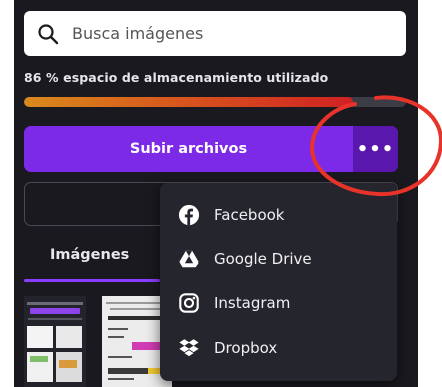 The image size is (442, 387). I want to click on storage-usage-bar, so click(215, 102).